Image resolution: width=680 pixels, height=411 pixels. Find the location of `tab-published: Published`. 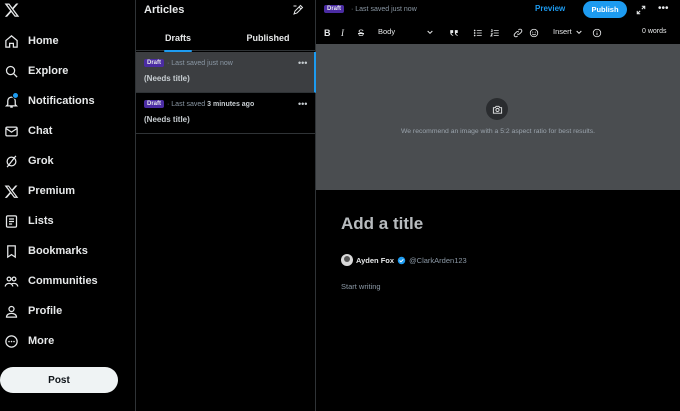

tab-published: Published is located at coordinates (268, 37).